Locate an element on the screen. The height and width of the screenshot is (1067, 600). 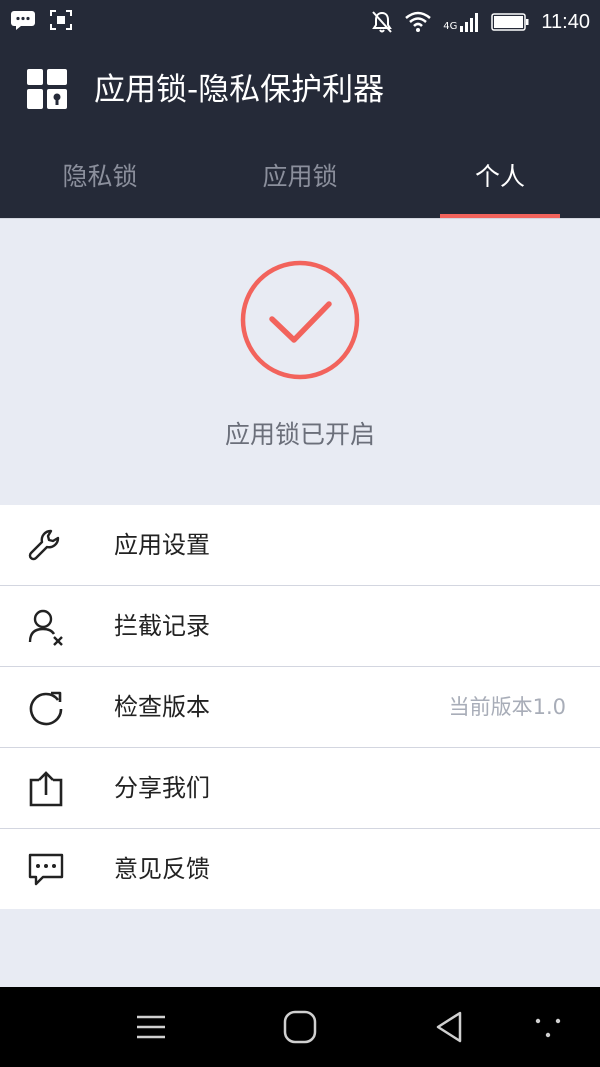
user-blocked-icon is located at coordinates (45, 627).